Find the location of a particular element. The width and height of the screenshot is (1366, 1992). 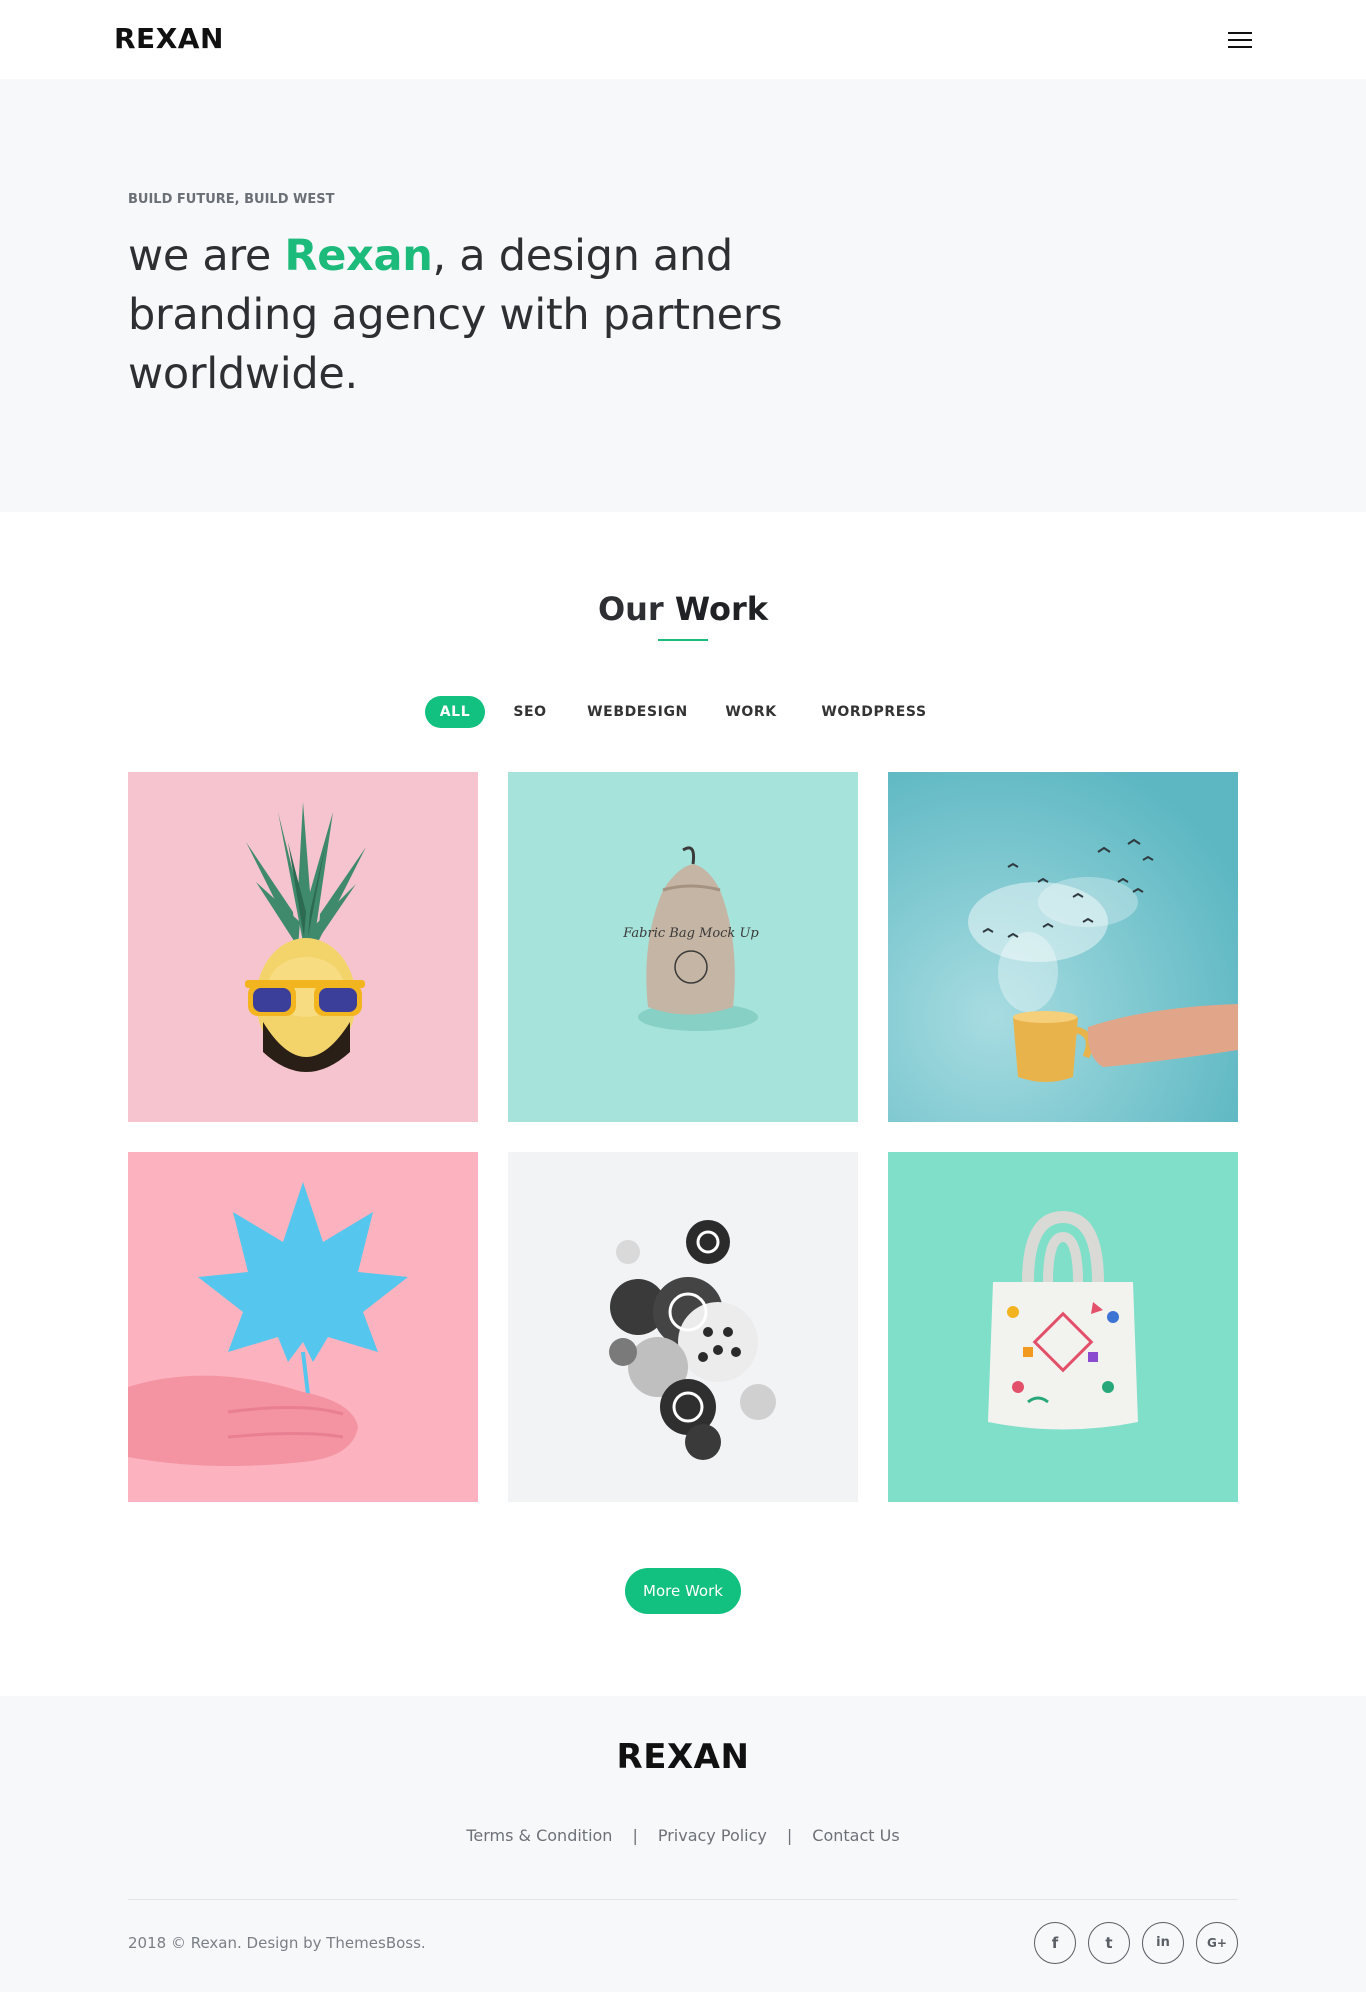

twitter-icon: t is located at coordinates (1109, 1943).